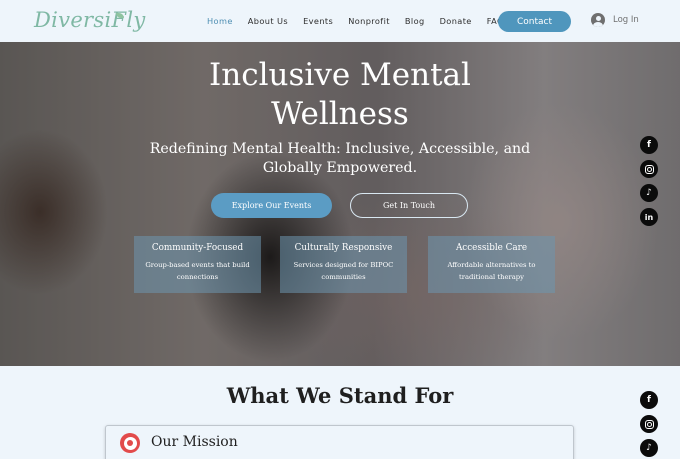 The height and width of the screenshot is (459, 680). I want to click on feature-card-title: Culturally Responsive, so click(343, 248).